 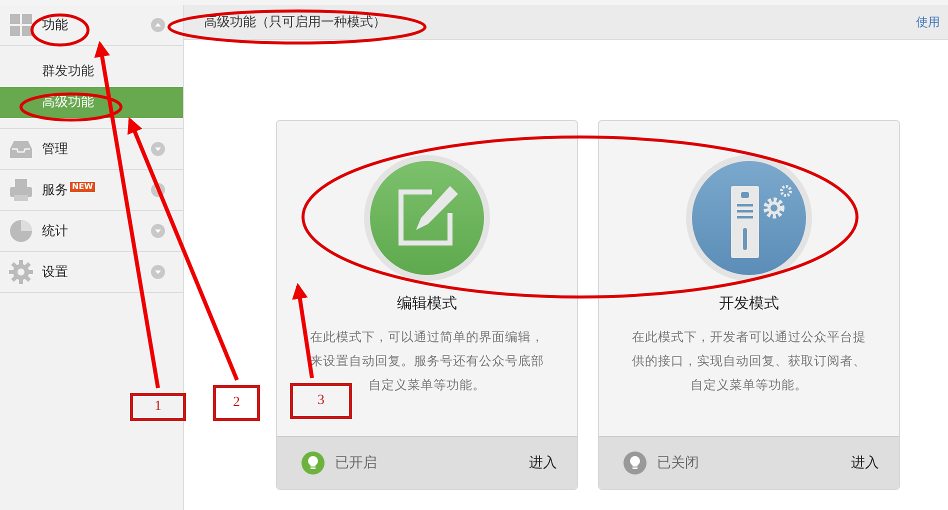 What do you see at coordinates (21, 190) in the screenshot?
I see `printer-icon` at bounding box center [21, 190].